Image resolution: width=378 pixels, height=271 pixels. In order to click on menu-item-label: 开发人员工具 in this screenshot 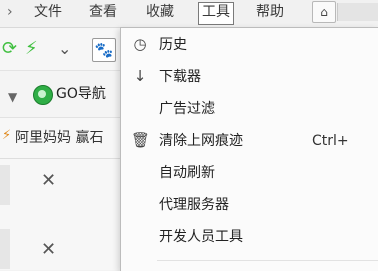, I will do `click(201, 237)`.